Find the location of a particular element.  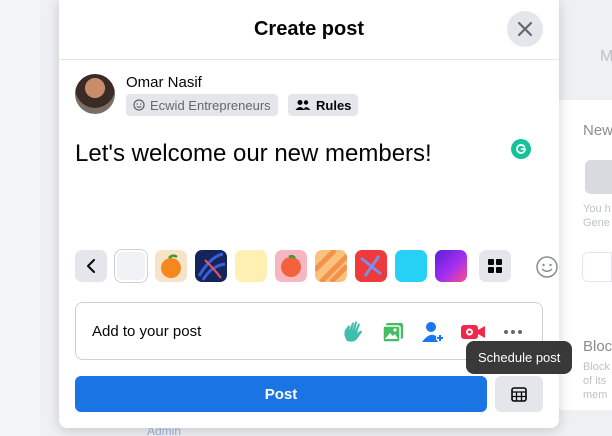

swatch-purple-gradient is located at coordinates (451, 266).